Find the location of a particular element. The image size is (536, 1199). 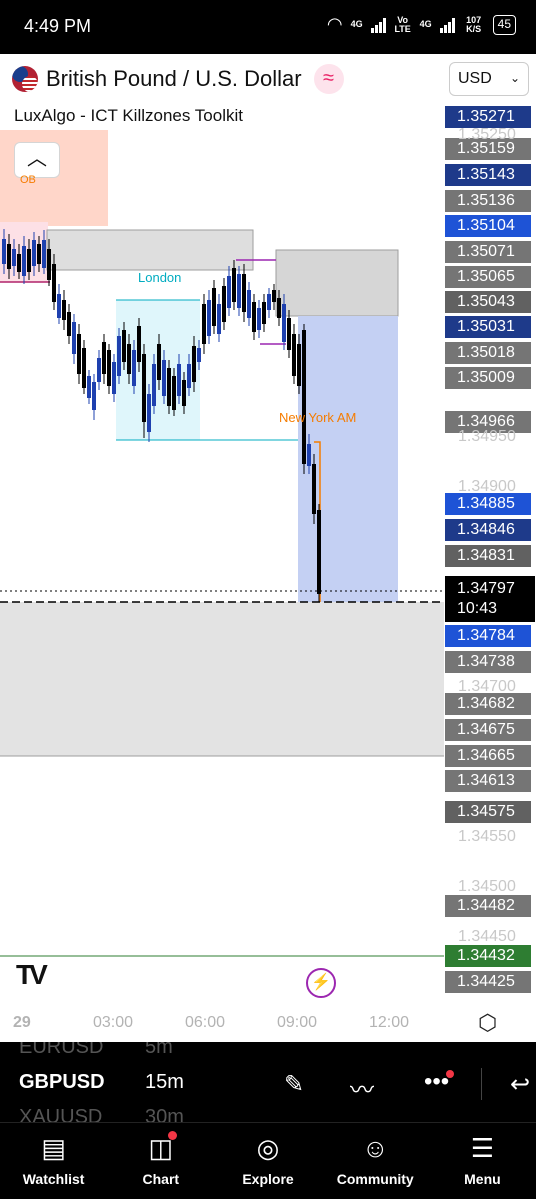

indicator-name: LuxAlgo - ICT Killzones Toolkit is located at coordinates (128, 116).